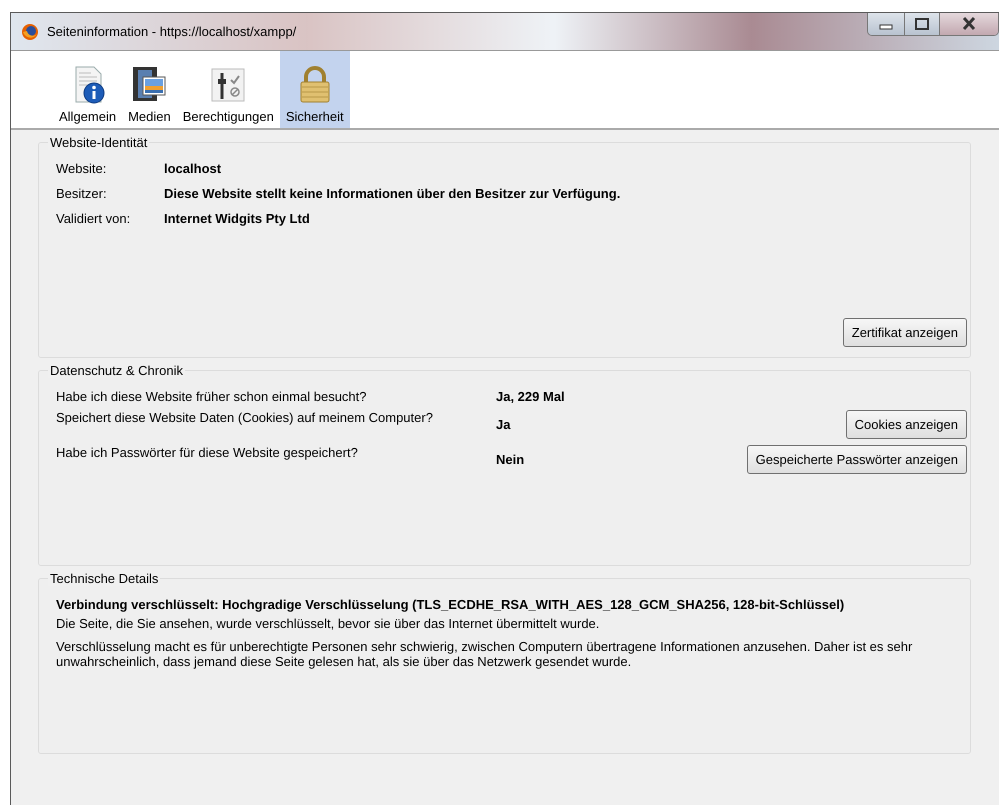 The image size is (999, 805). Describe the element at coordinates (504, 424) in the screenshot. I see `answer-text: Ja` at that location.